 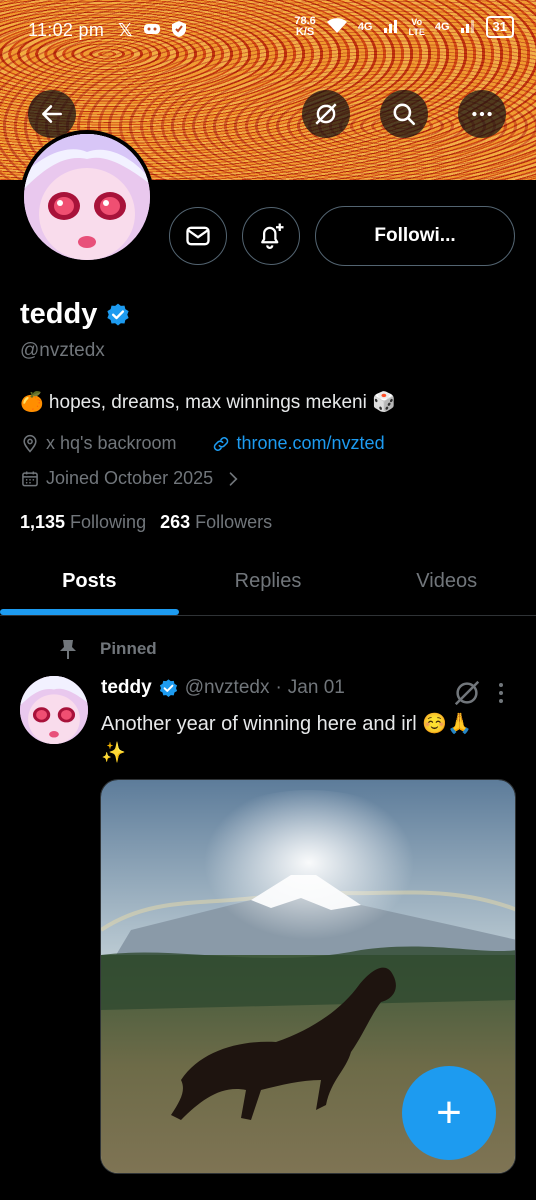 I want to click on post-author-handle: @nvztedx, so click(x=227, y=688).